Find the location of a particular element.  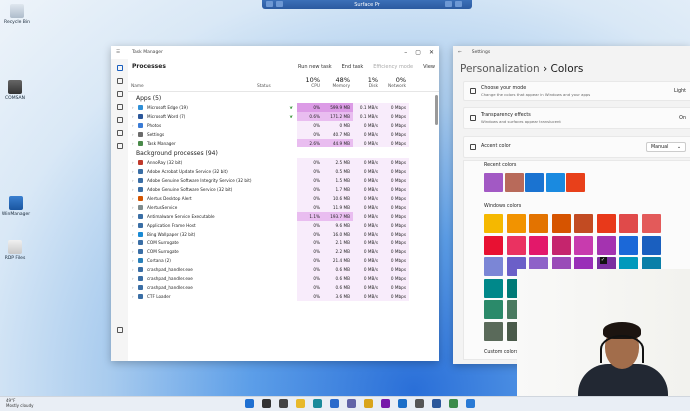

task-manager-titlebar: ☰ Task Manager – ▢ ✕ is located at coordinates (275, 52).